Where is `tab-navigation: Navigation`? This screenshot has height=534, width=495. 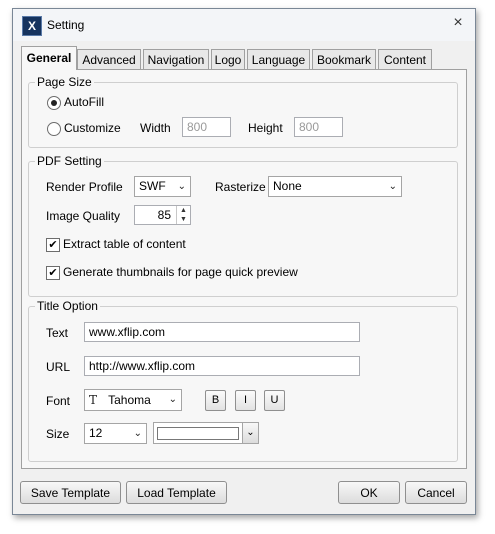 tab-navigation: Navigation is located at coordinates (176, 59).